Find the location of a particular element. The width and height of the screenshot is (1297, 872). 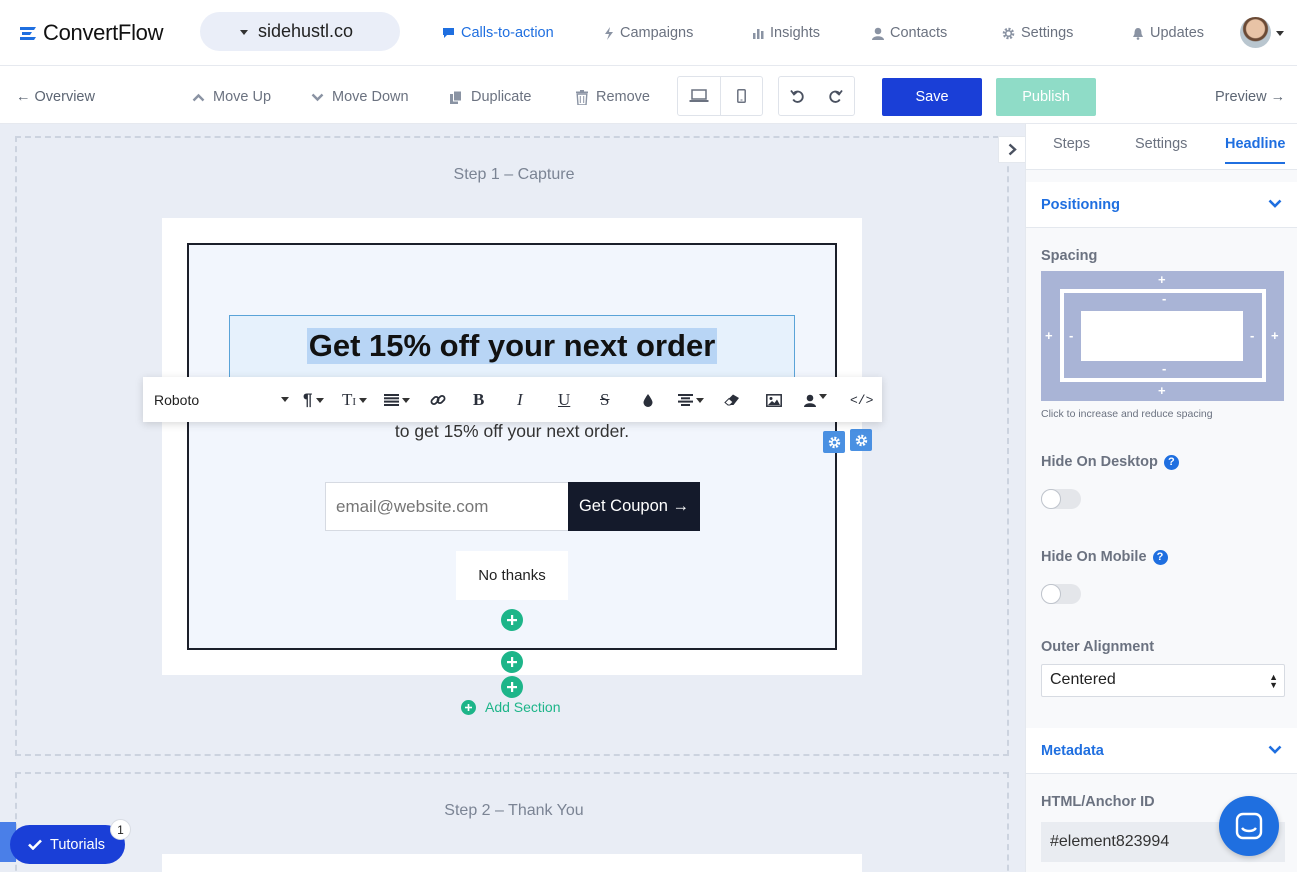

link-button is located at coordinates (438, 400).